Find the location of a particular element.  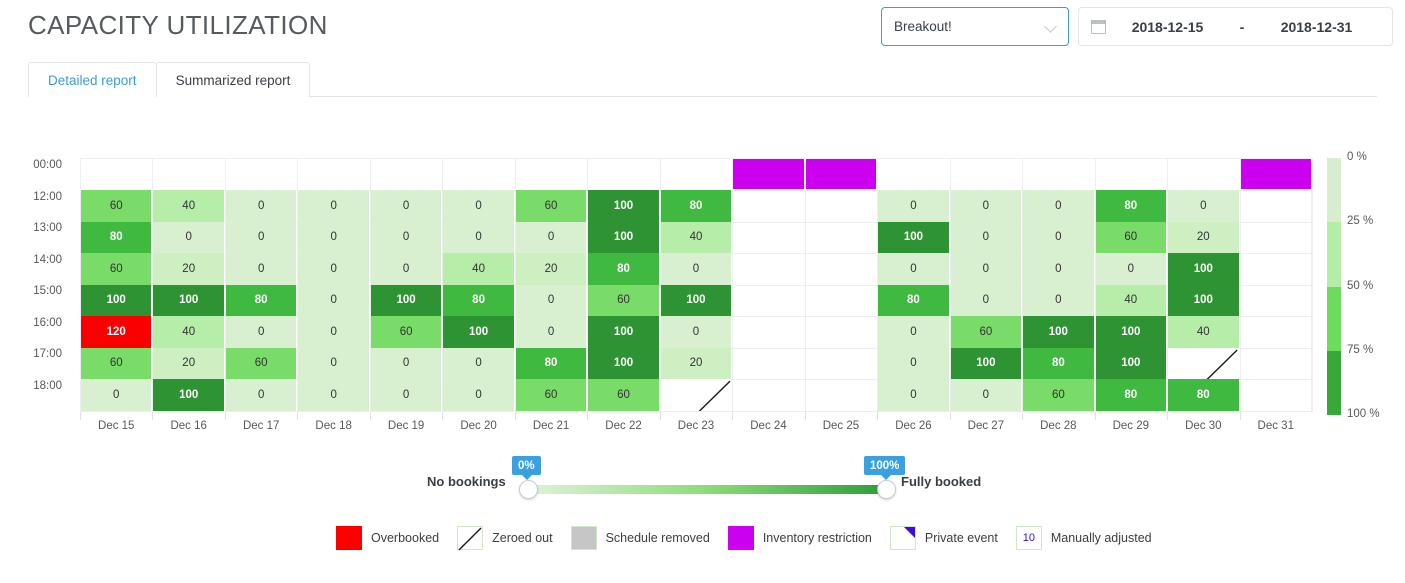

resource-select: Breakout! is located at coordinates (975, 26).